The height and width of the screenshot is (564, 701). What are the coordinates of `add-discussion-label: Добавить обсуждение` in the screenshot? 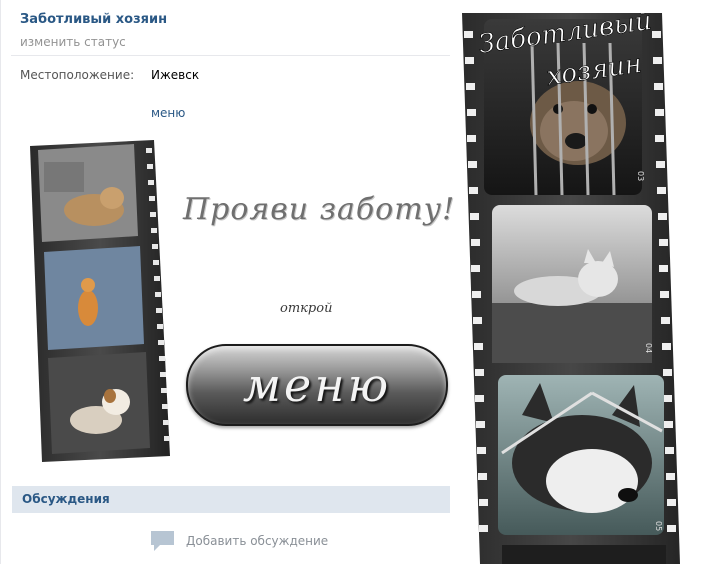 It's located at (257, 541).